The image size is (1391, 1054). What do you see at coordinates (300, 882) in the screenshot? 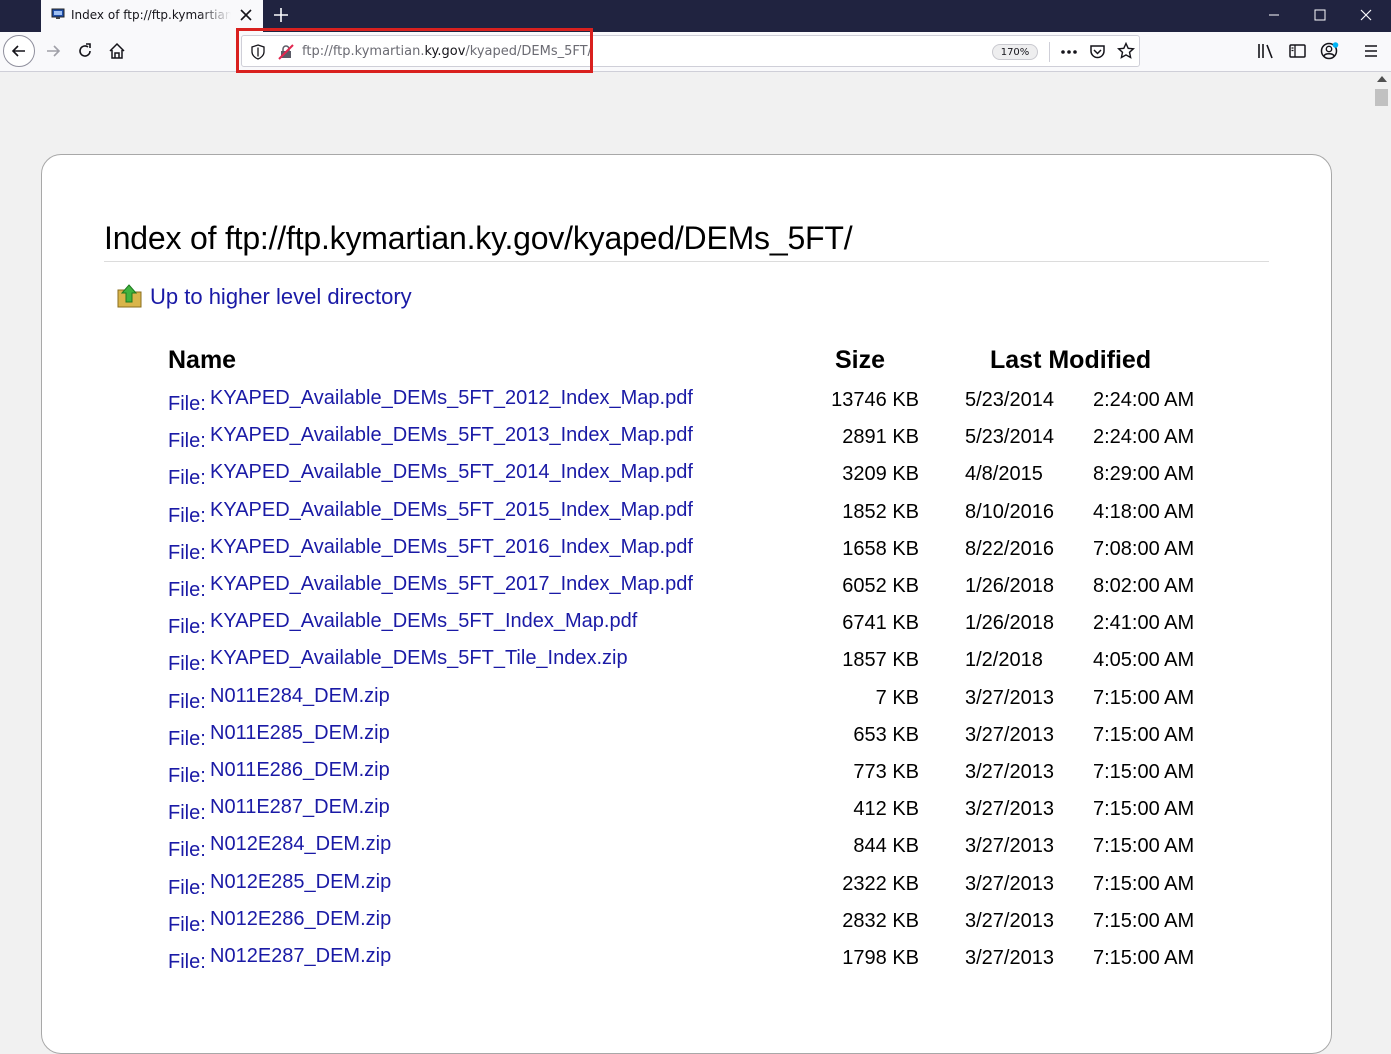
I see `file-link: N012E285_DEM.zip` at bounding box center [300, 882].